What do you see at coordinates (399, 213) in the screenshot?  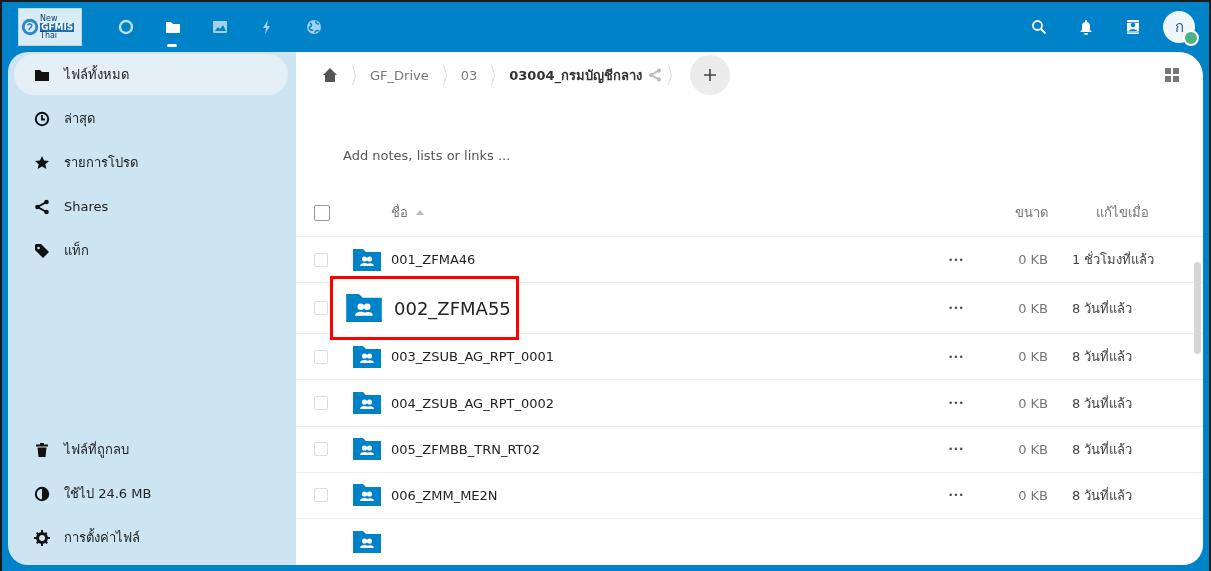 I see `column-header: ชื่อ` at bounding box center [399, 213].